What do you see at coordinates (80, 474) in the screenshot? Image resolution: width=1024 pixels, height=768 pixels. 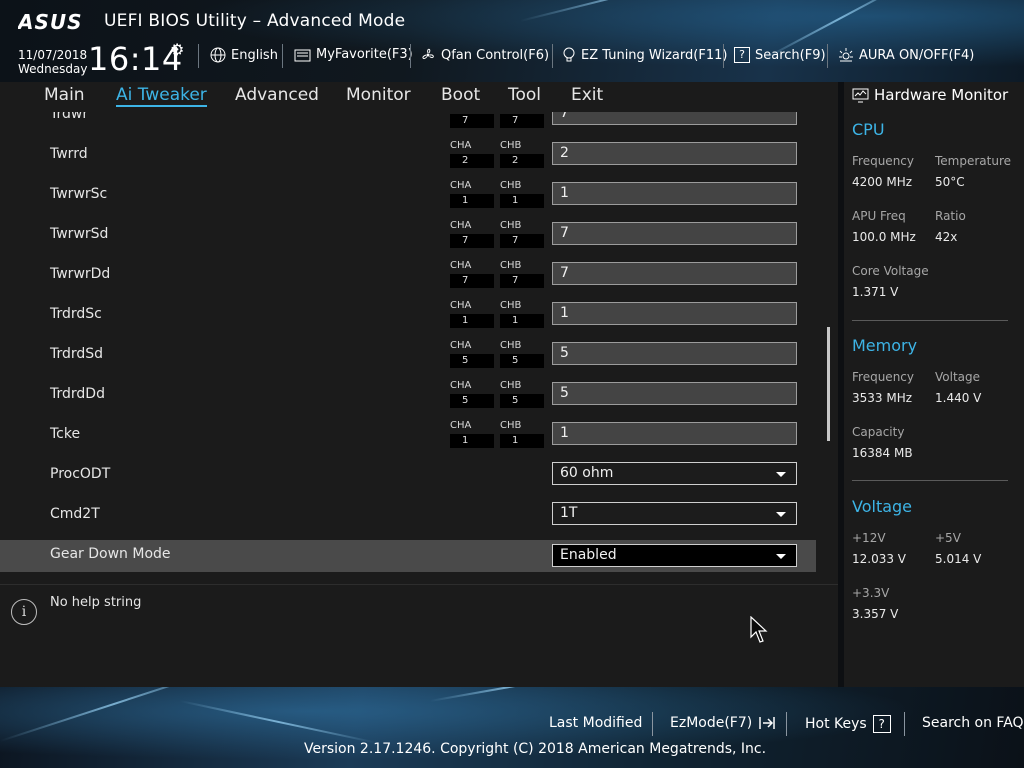 I see `setting-label: ProcODT` at bounding box center [80, 474].